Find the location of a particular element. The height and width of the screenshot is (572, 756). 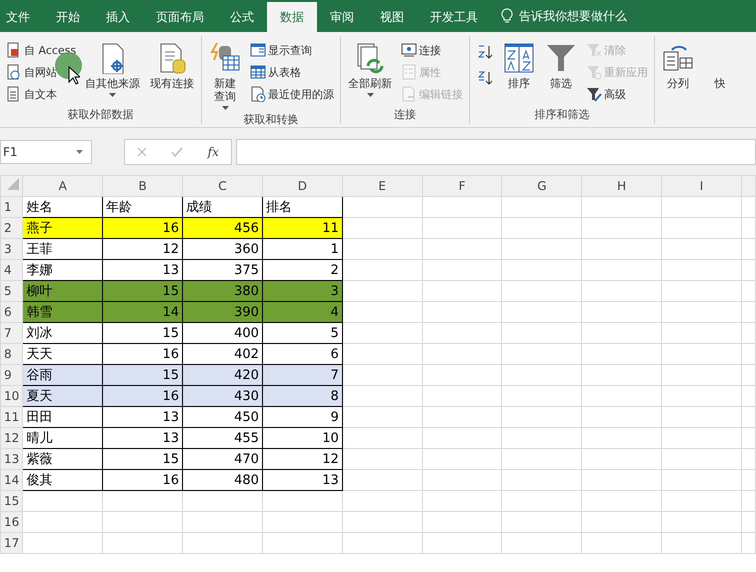

row-header: 6 is located at coordinates (11, 312).